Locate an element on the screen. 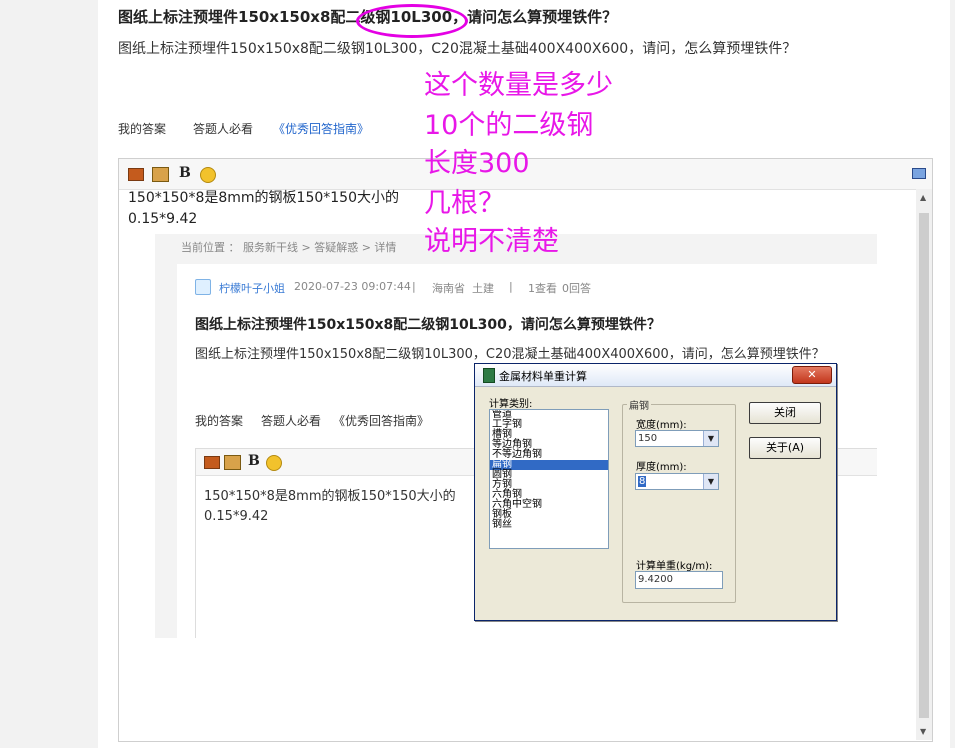  scroll-up-arrow-icon: ▲ is located at coordinates (923, 197).